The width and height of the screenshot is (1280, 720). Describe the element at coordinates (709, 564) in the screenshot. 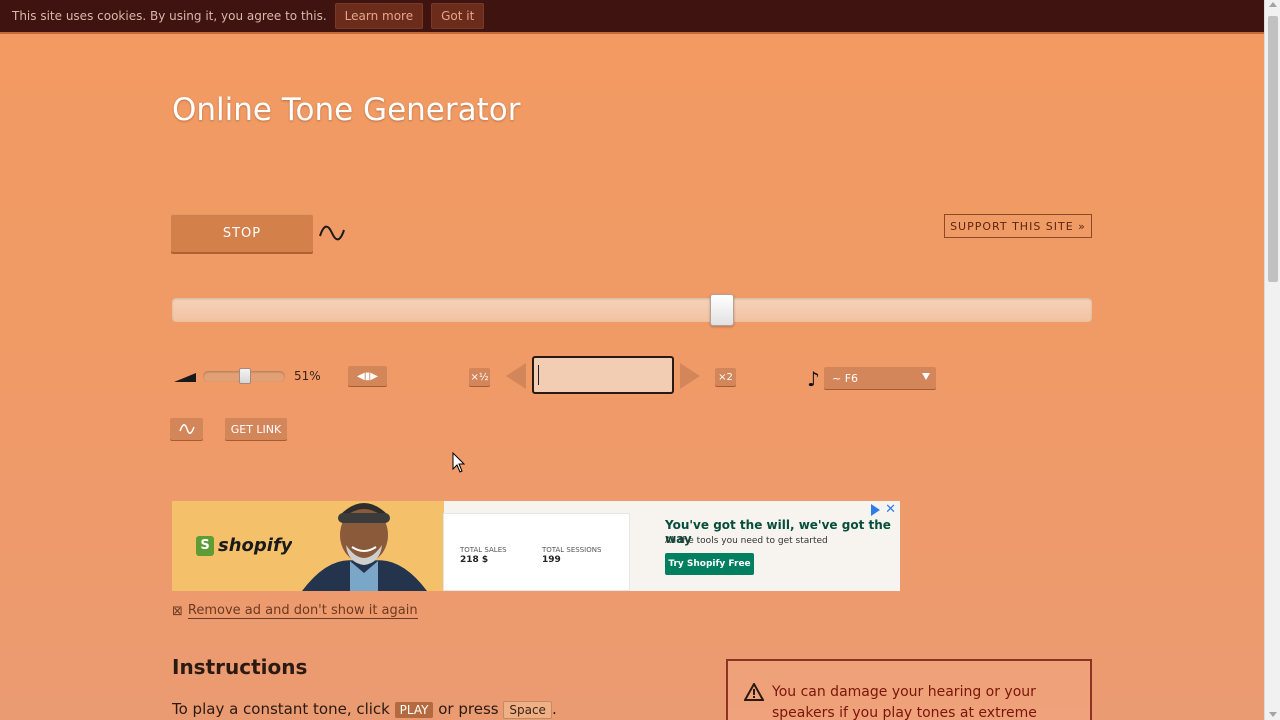

I see `ad-cta-button: Try Shopify Free` at that location.